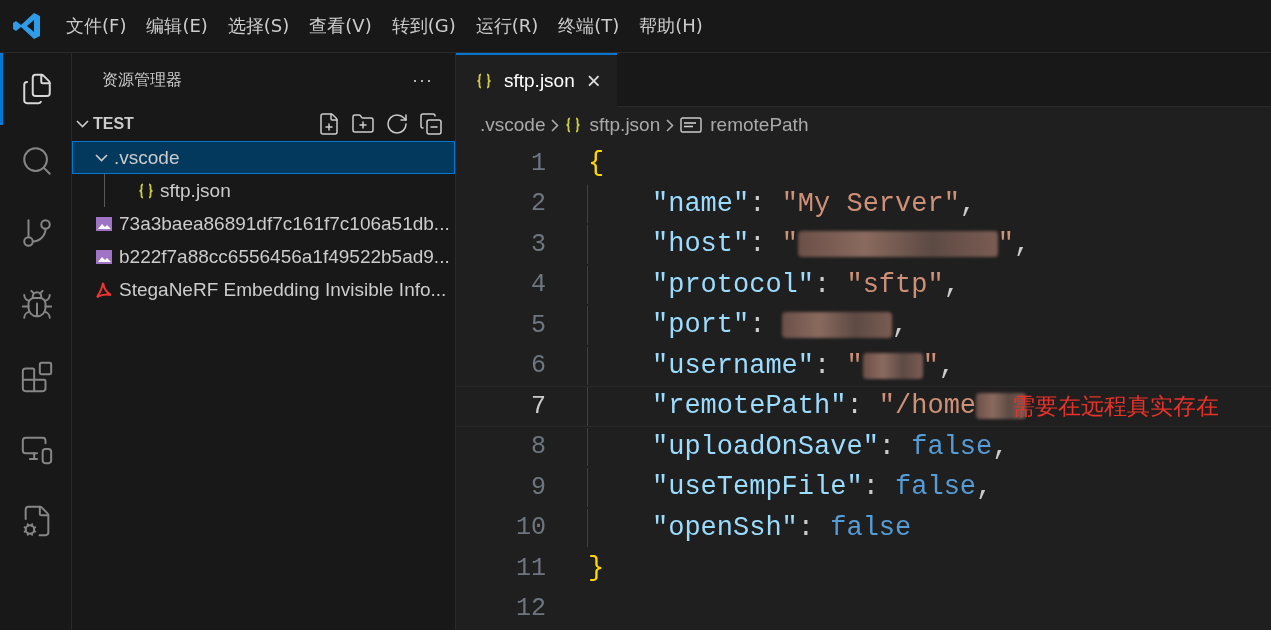 This screenshot has width=1271, height=630. What do you see at coordinates (513, 125) in the screenshot?
I see `breadcrumb: .vscode` at bounding box center [513, 125].